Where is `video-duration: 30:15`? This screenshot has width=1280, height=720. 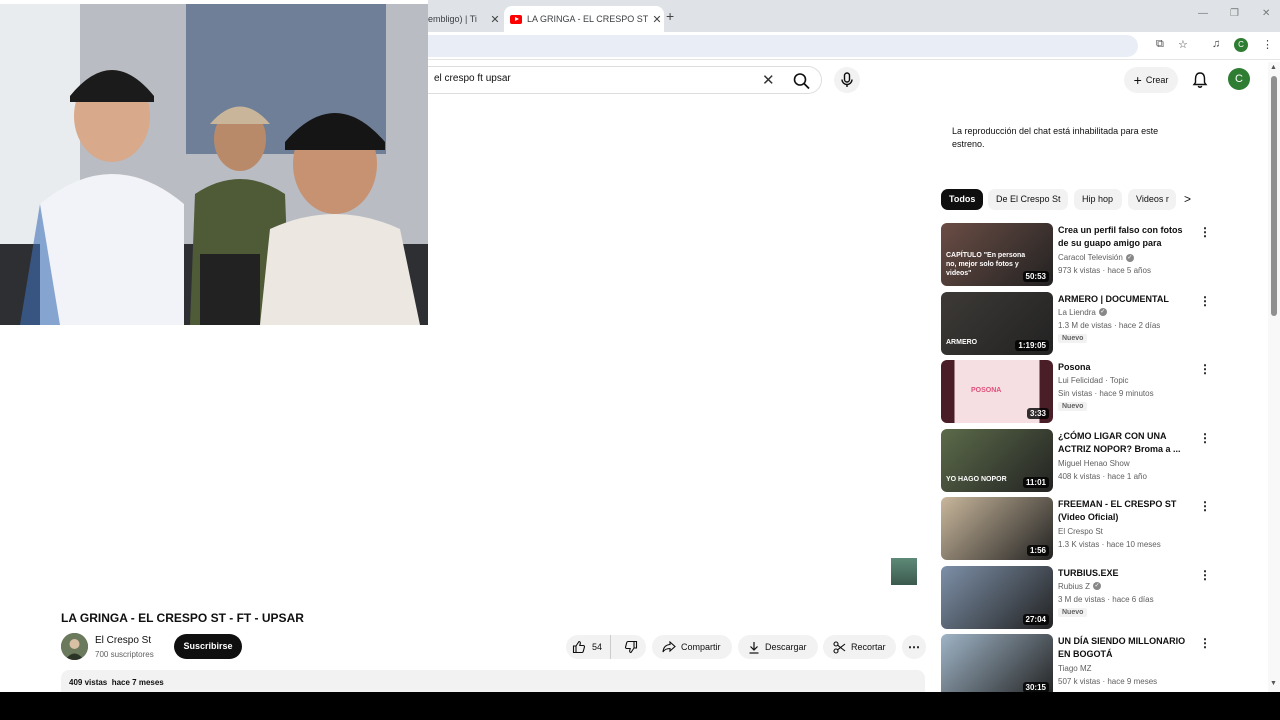
video-duration: 30:15 is located at coordinates (1035, 687).